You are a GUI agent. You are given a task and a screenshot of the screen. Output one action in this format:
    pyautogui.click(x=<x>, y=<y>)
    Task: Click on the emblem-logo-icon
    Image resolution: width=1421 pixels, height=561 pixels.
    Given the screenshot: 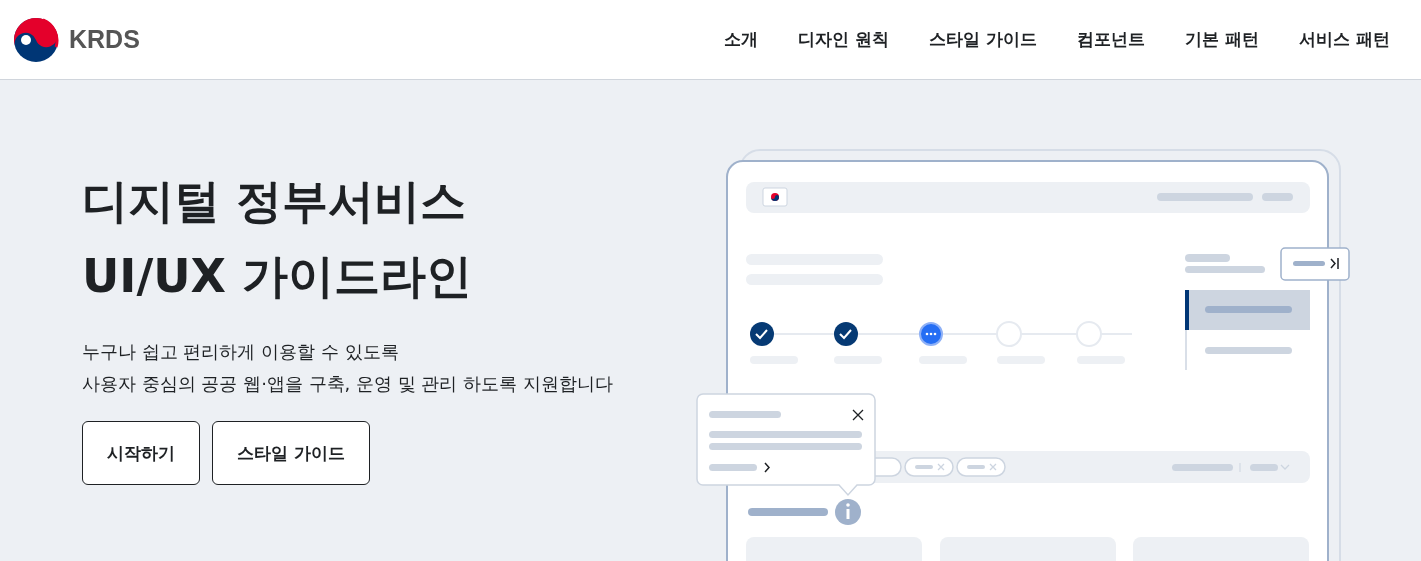 What is the action you would take?
    pyautogui.click(x=36, y=39)
    